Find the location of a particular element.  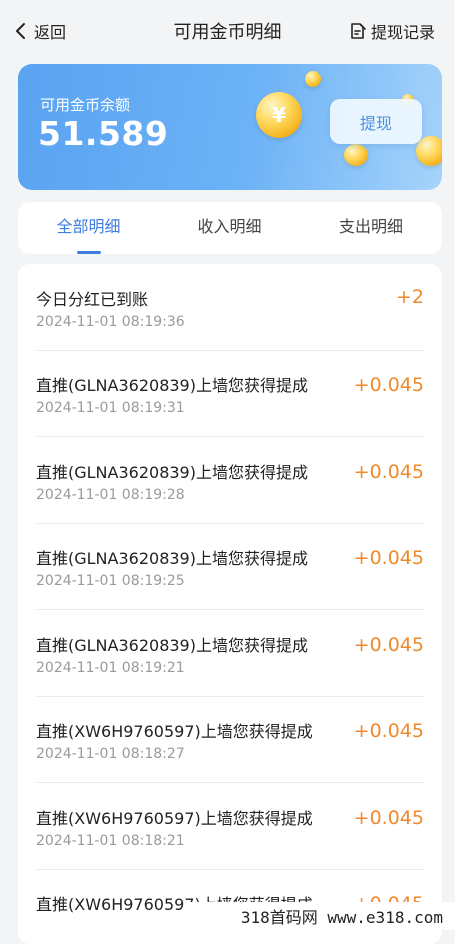

withdraw-button: 提现 is located at coordinates (376, 121).